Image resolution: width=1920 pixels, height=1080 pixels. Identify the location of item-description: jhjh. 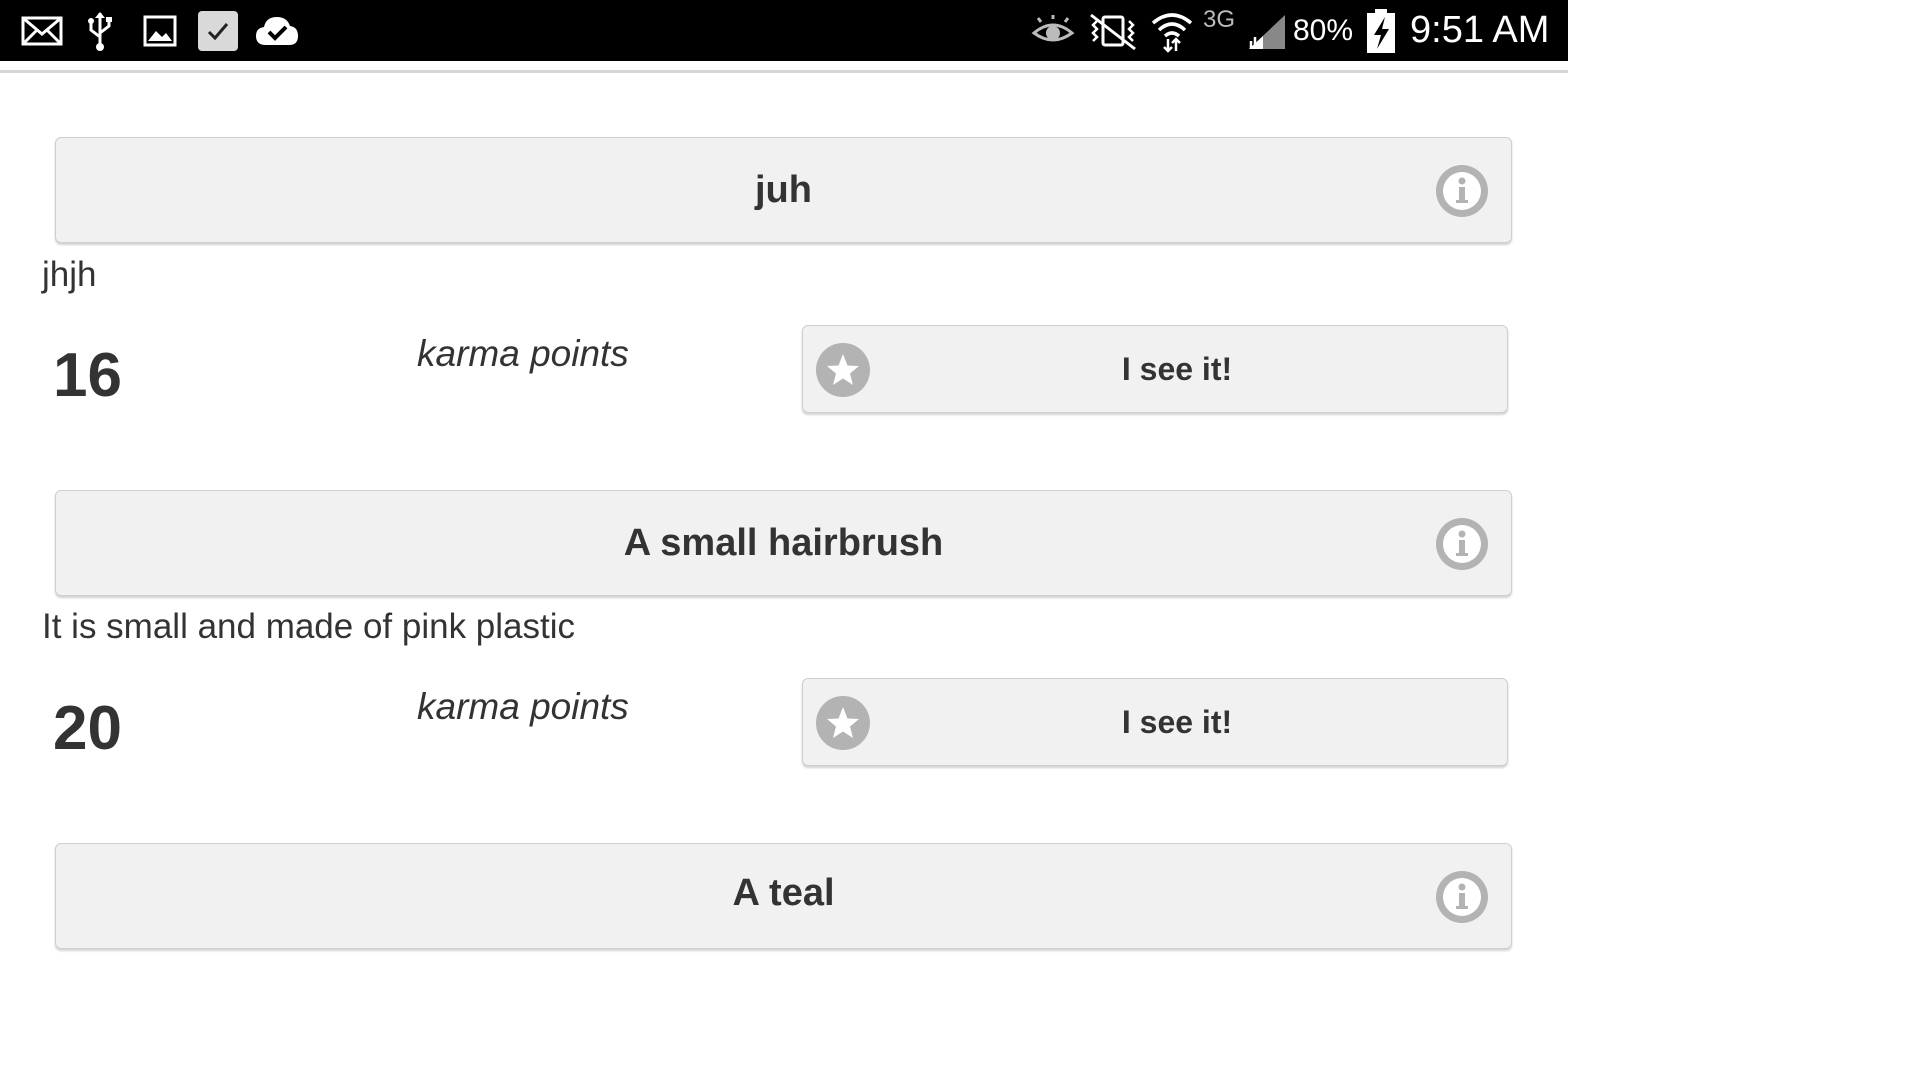
(69, 274).